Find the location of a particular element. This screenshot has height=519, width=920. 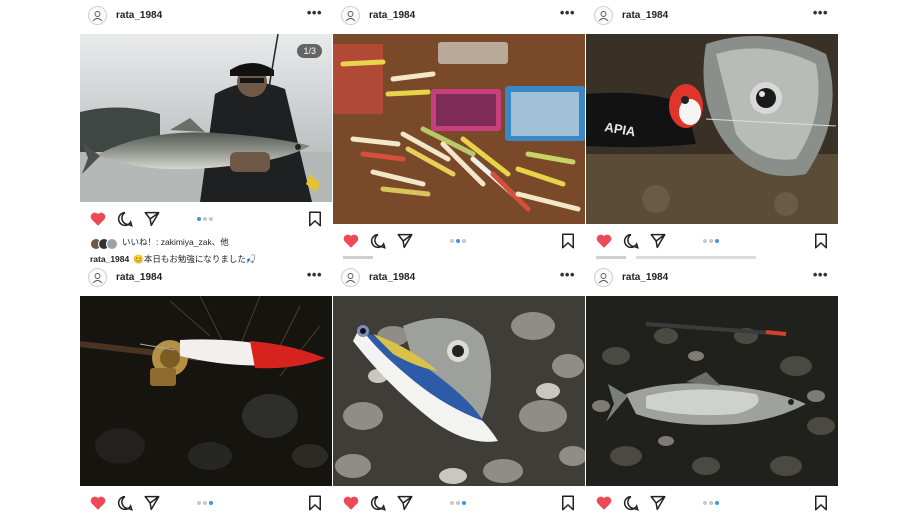

liker-avatars is located at coordinates (104, 243).